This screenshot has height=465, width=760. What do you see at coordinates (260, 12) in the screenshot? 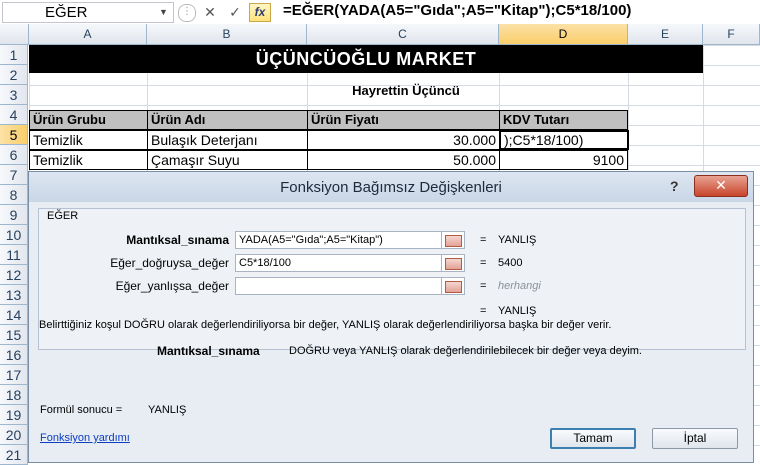
I see `insert-function-icon: fx` at bounding box center [260, 12].